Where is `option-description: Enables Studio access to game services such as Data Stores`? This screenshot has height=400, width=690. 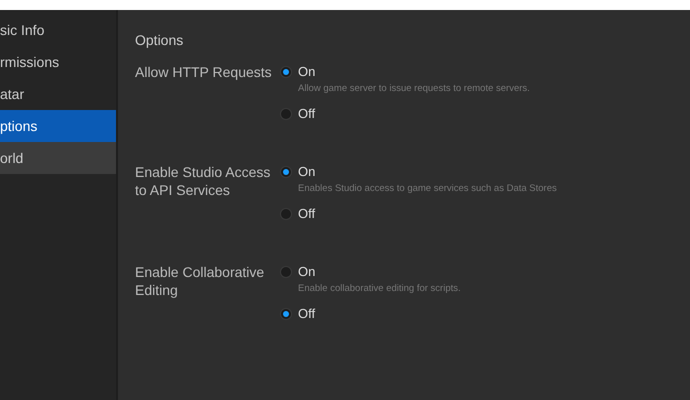 option-description: Enables Studio access to game services such as Data Stores is located at coordinates (427, 189).